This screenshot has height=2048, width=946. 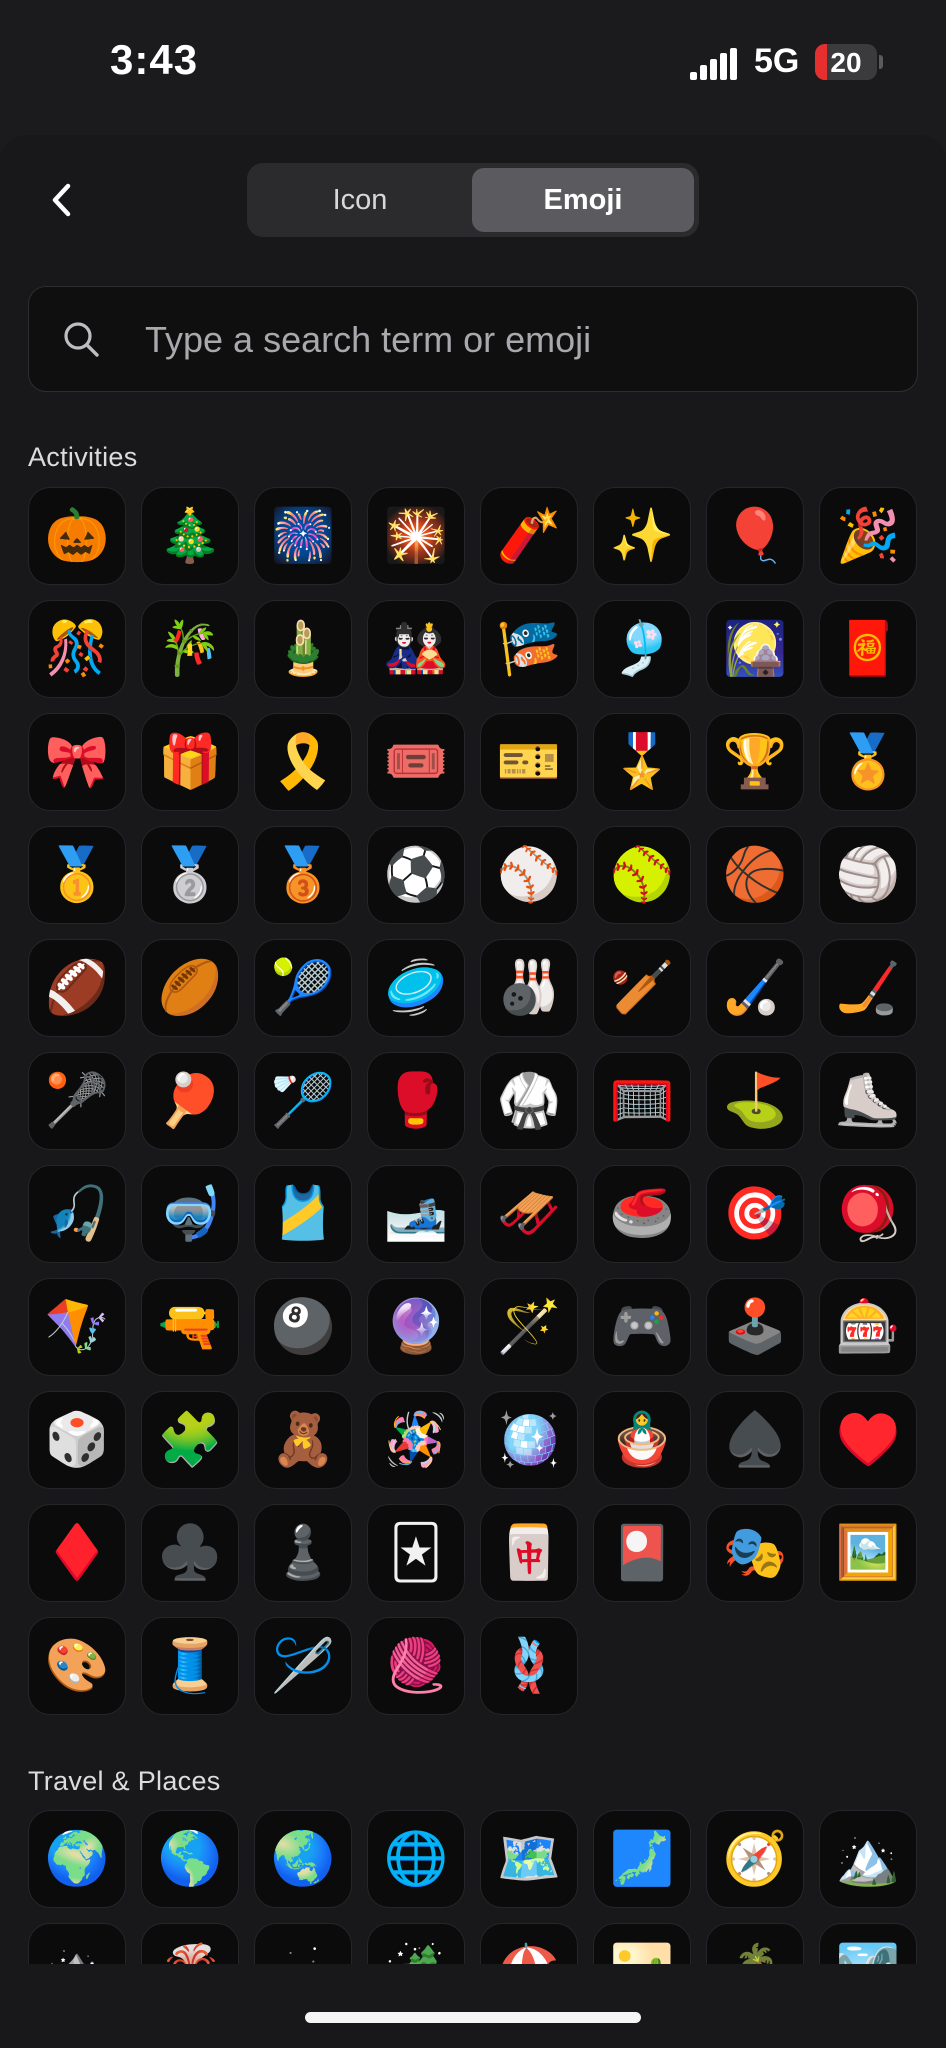 I want to click on emoji-fishing-pole: 🎣, so click(x=77, y=1214).